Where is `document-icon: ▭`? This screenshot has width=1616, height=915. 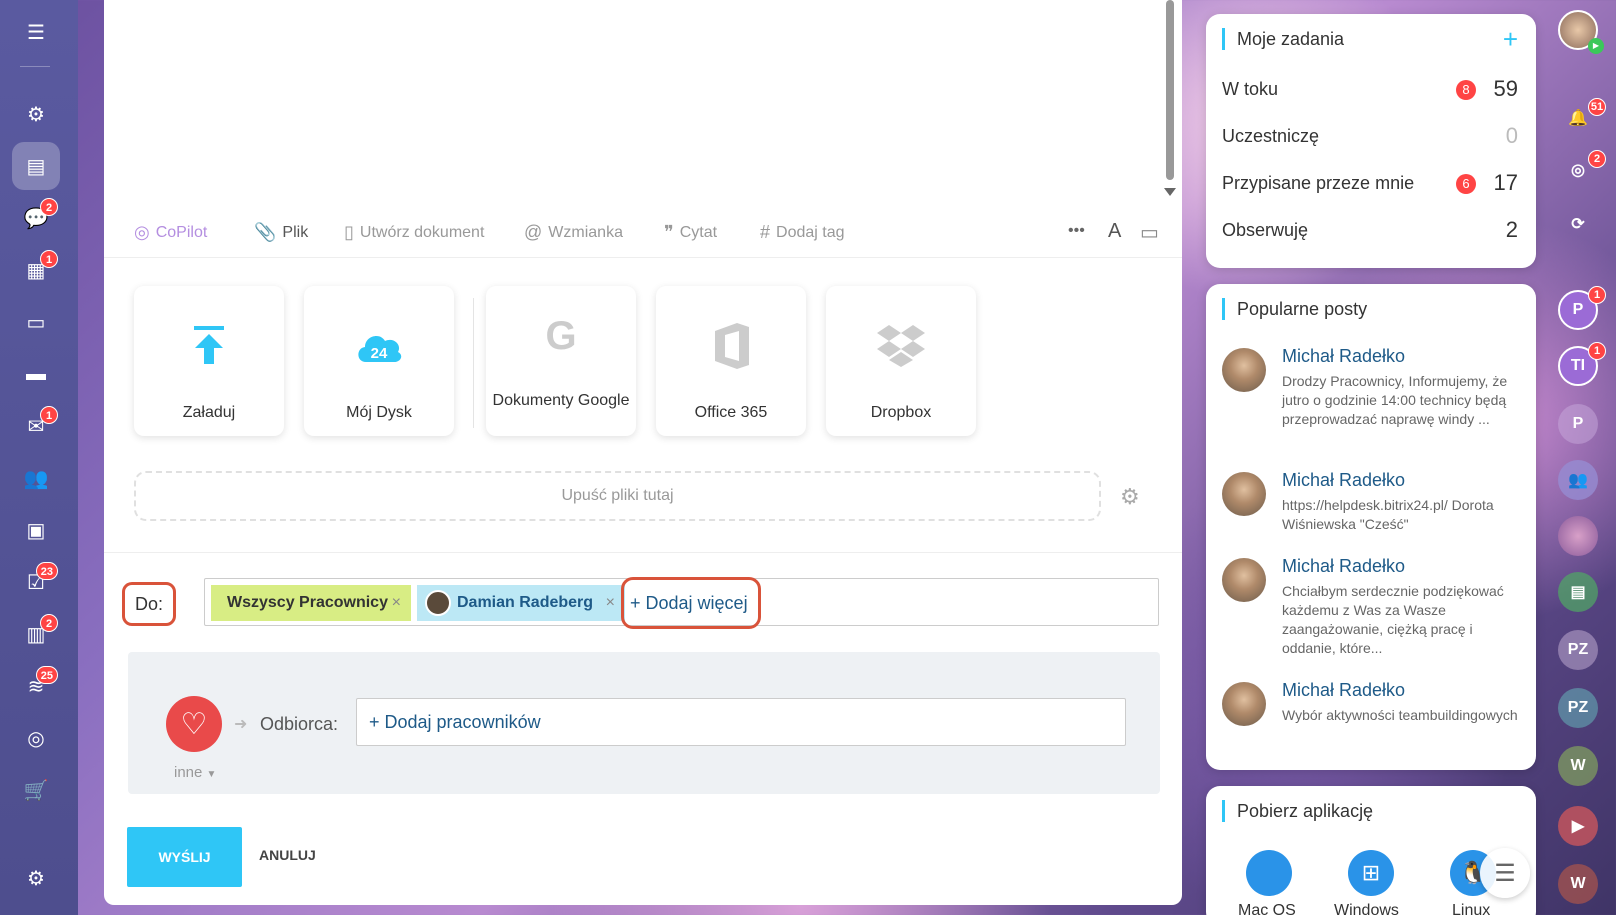
document-icon: ▭ is located at coordinates (36, 322).